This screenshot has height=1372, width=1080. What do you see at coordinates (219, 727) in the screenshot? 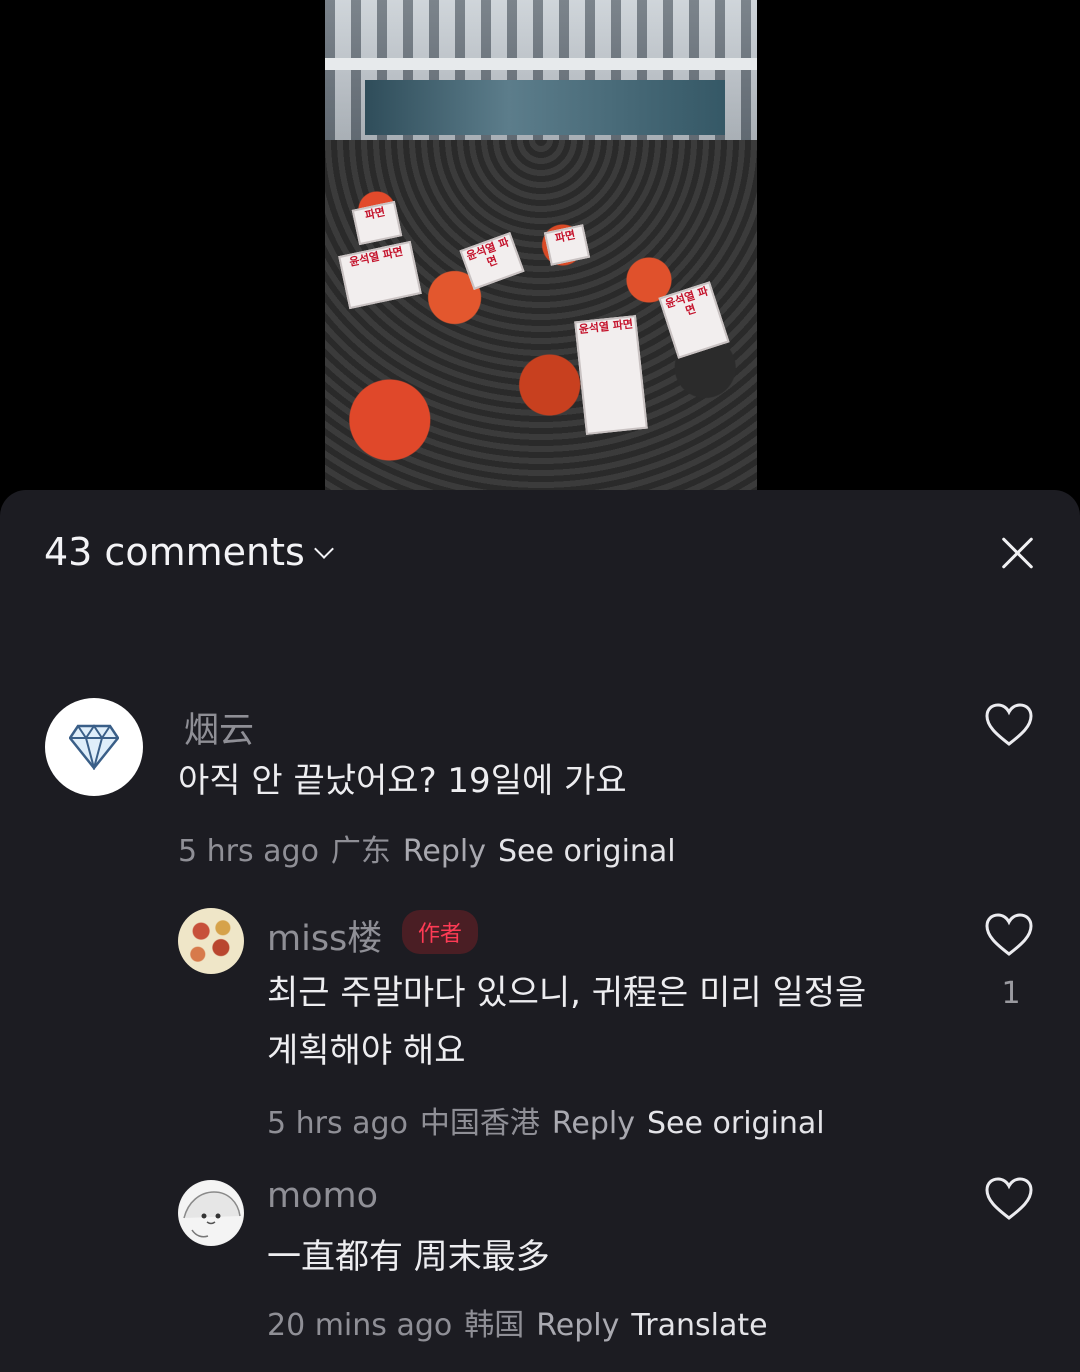
I see `comment-username: 烟云` at bounding box center [219, 727].